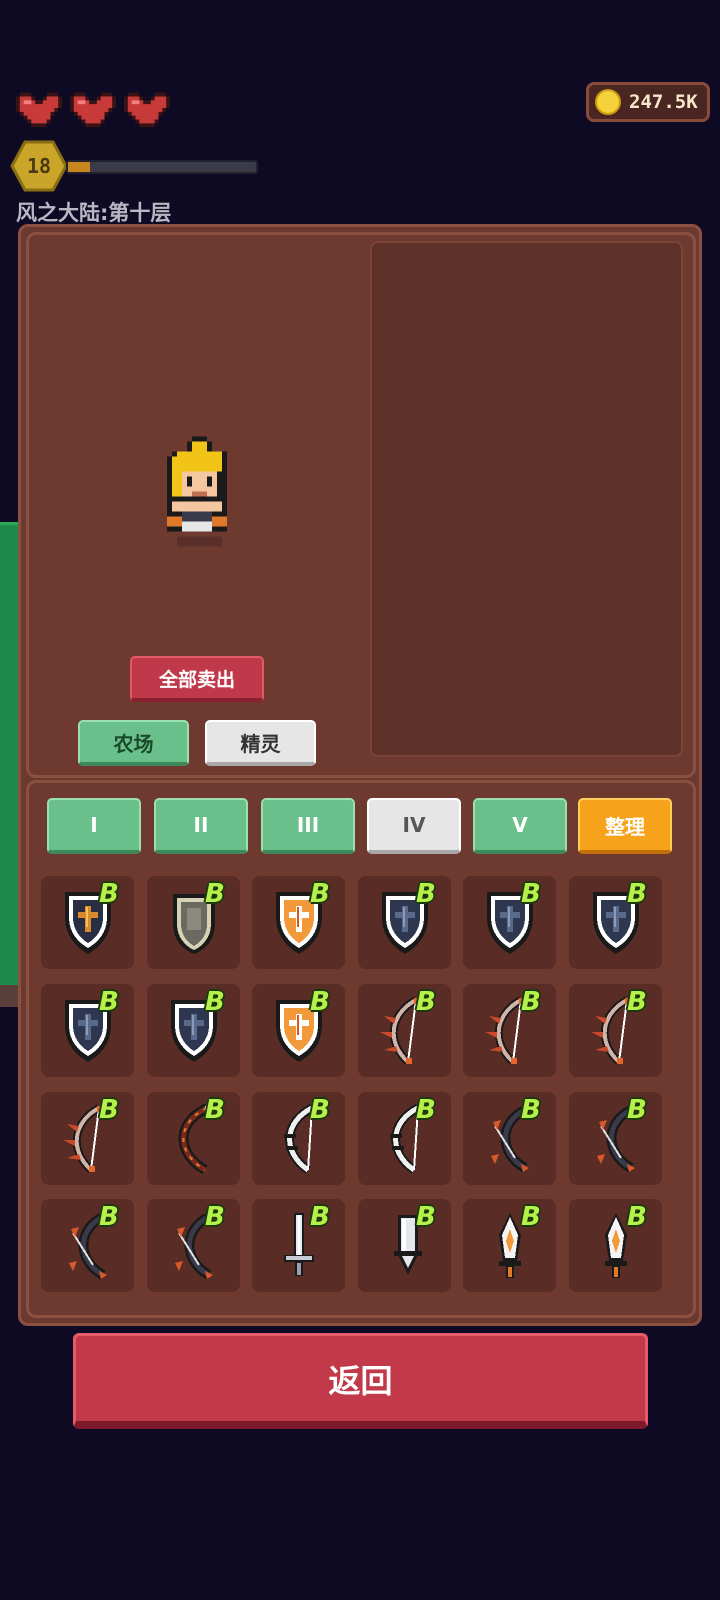  I want to click on tier-tab-4: IV, so click(414, 826).